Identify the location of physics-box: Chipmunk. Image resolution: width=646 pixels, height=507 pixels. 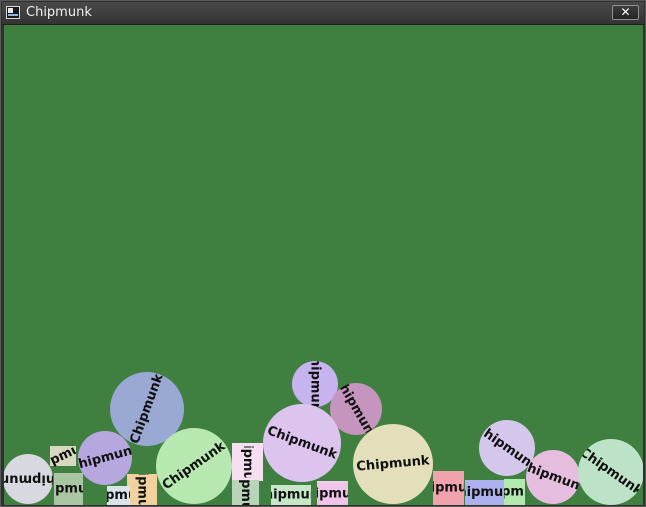
(291, 495).